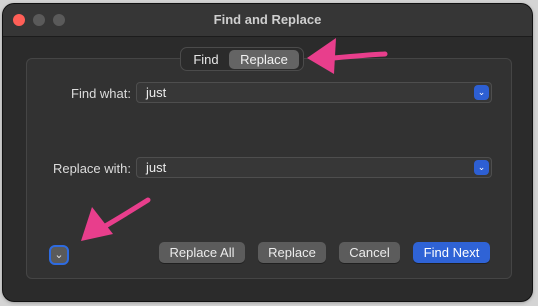 The height and width of the screenshot is (306, 538). Describe the element at coordinates (156, 92) in the screenshot. I see `find-what-value: just` at that location.